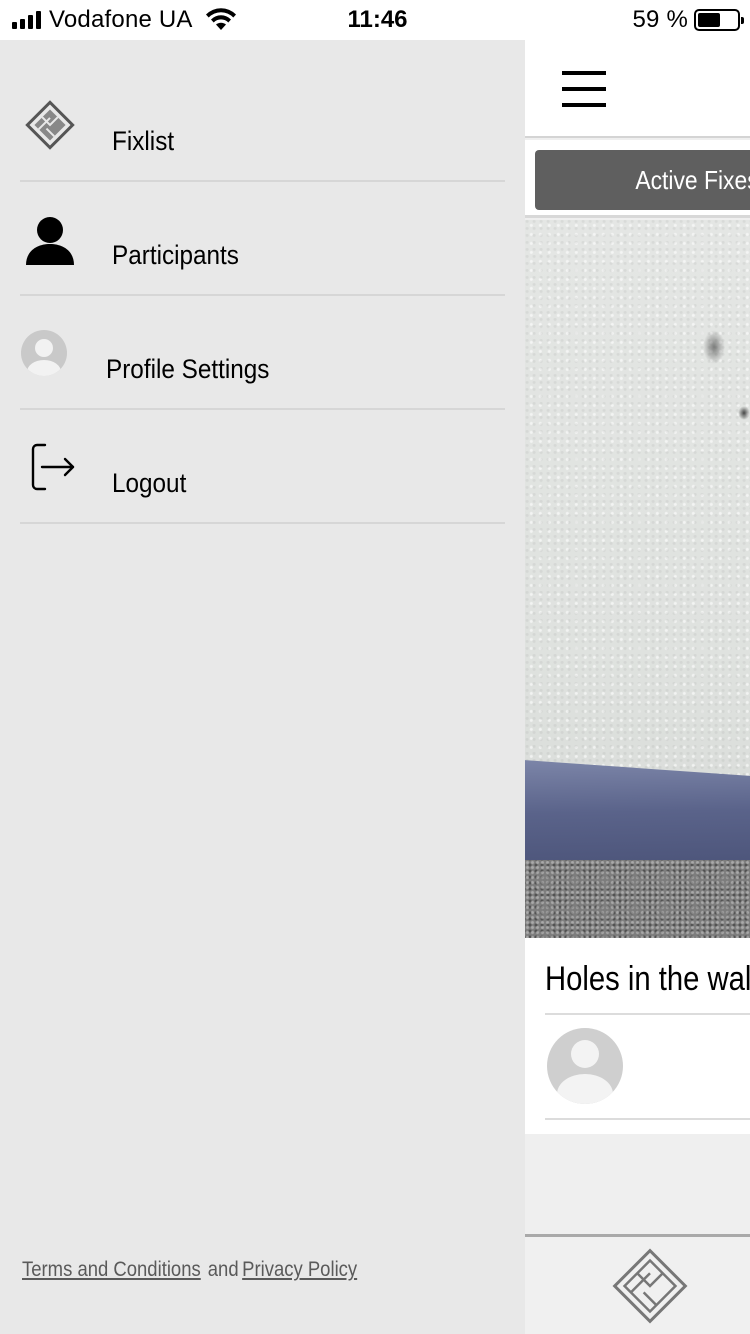 The height and width of the screenshot is (1334, 750). I want to click on bottom-nav, so click(637, 1284).